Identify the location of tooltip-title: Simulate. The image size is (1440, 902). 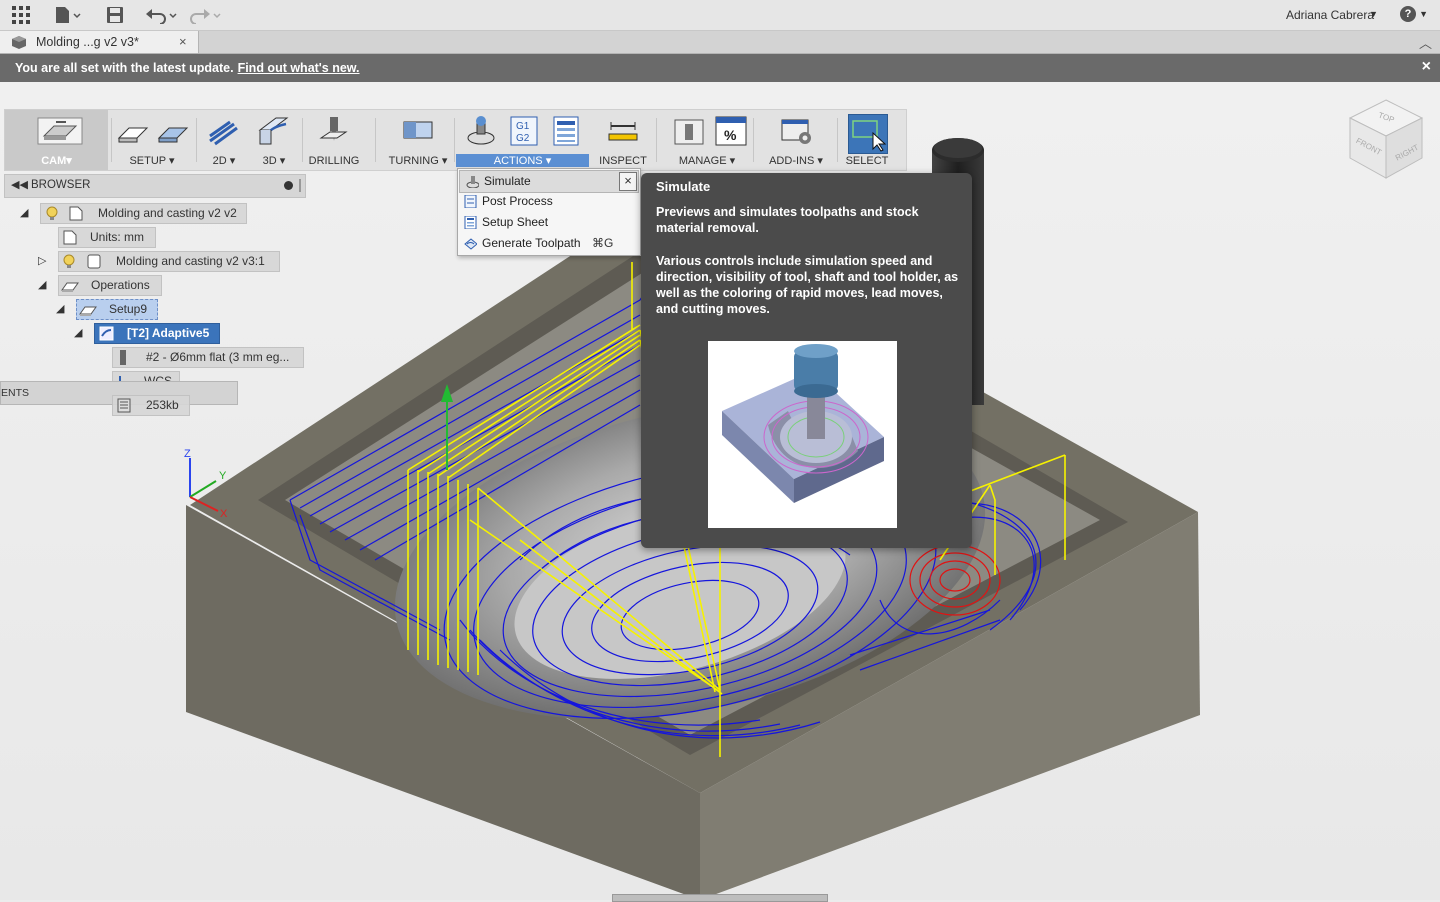
(683, 186).